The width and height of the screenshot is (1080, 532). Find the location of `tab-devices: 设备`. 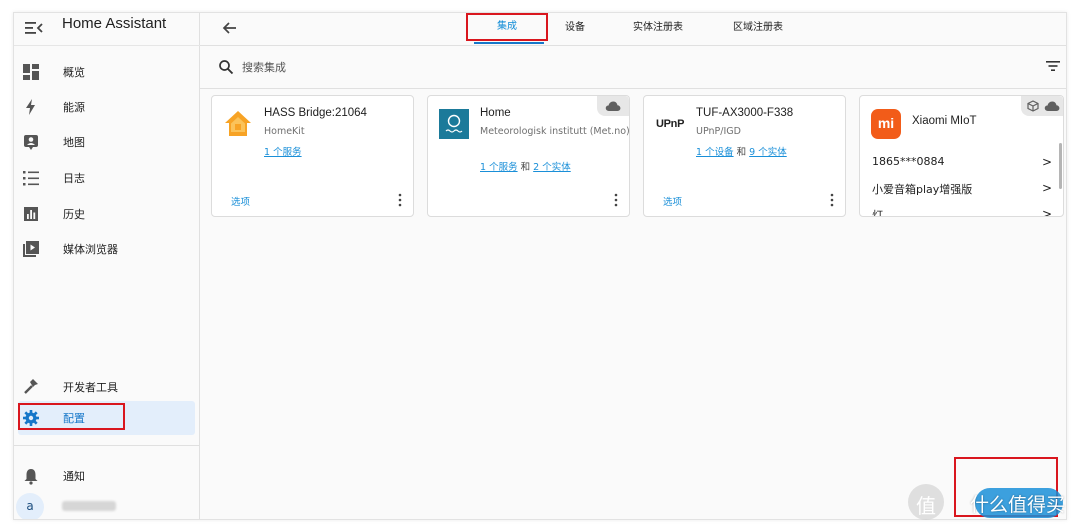

tab-devices: 设备 is located at coordinates (575, 31).